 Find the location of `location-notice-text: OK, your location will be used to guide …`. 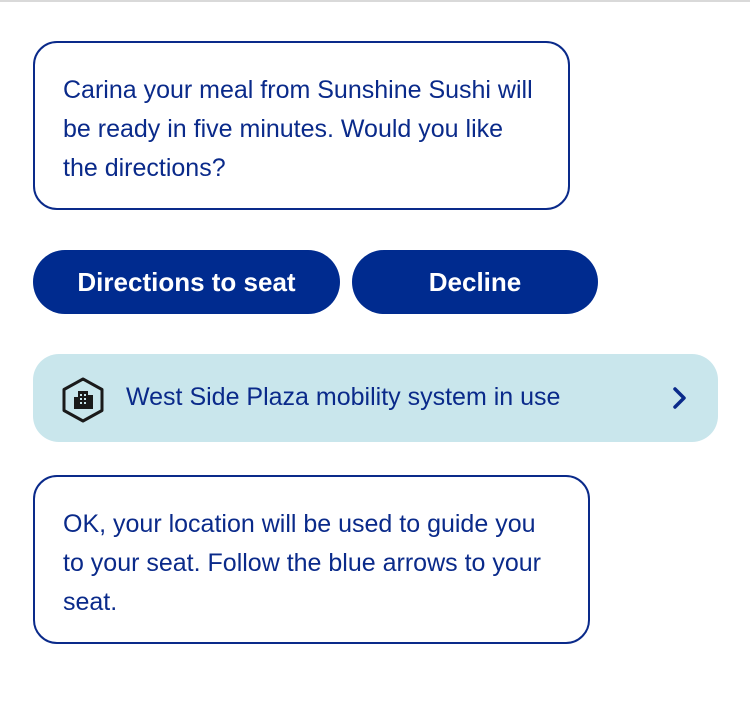

location-notice-text: OK, your location will be used to guide … is located at coordinates (302, 563).